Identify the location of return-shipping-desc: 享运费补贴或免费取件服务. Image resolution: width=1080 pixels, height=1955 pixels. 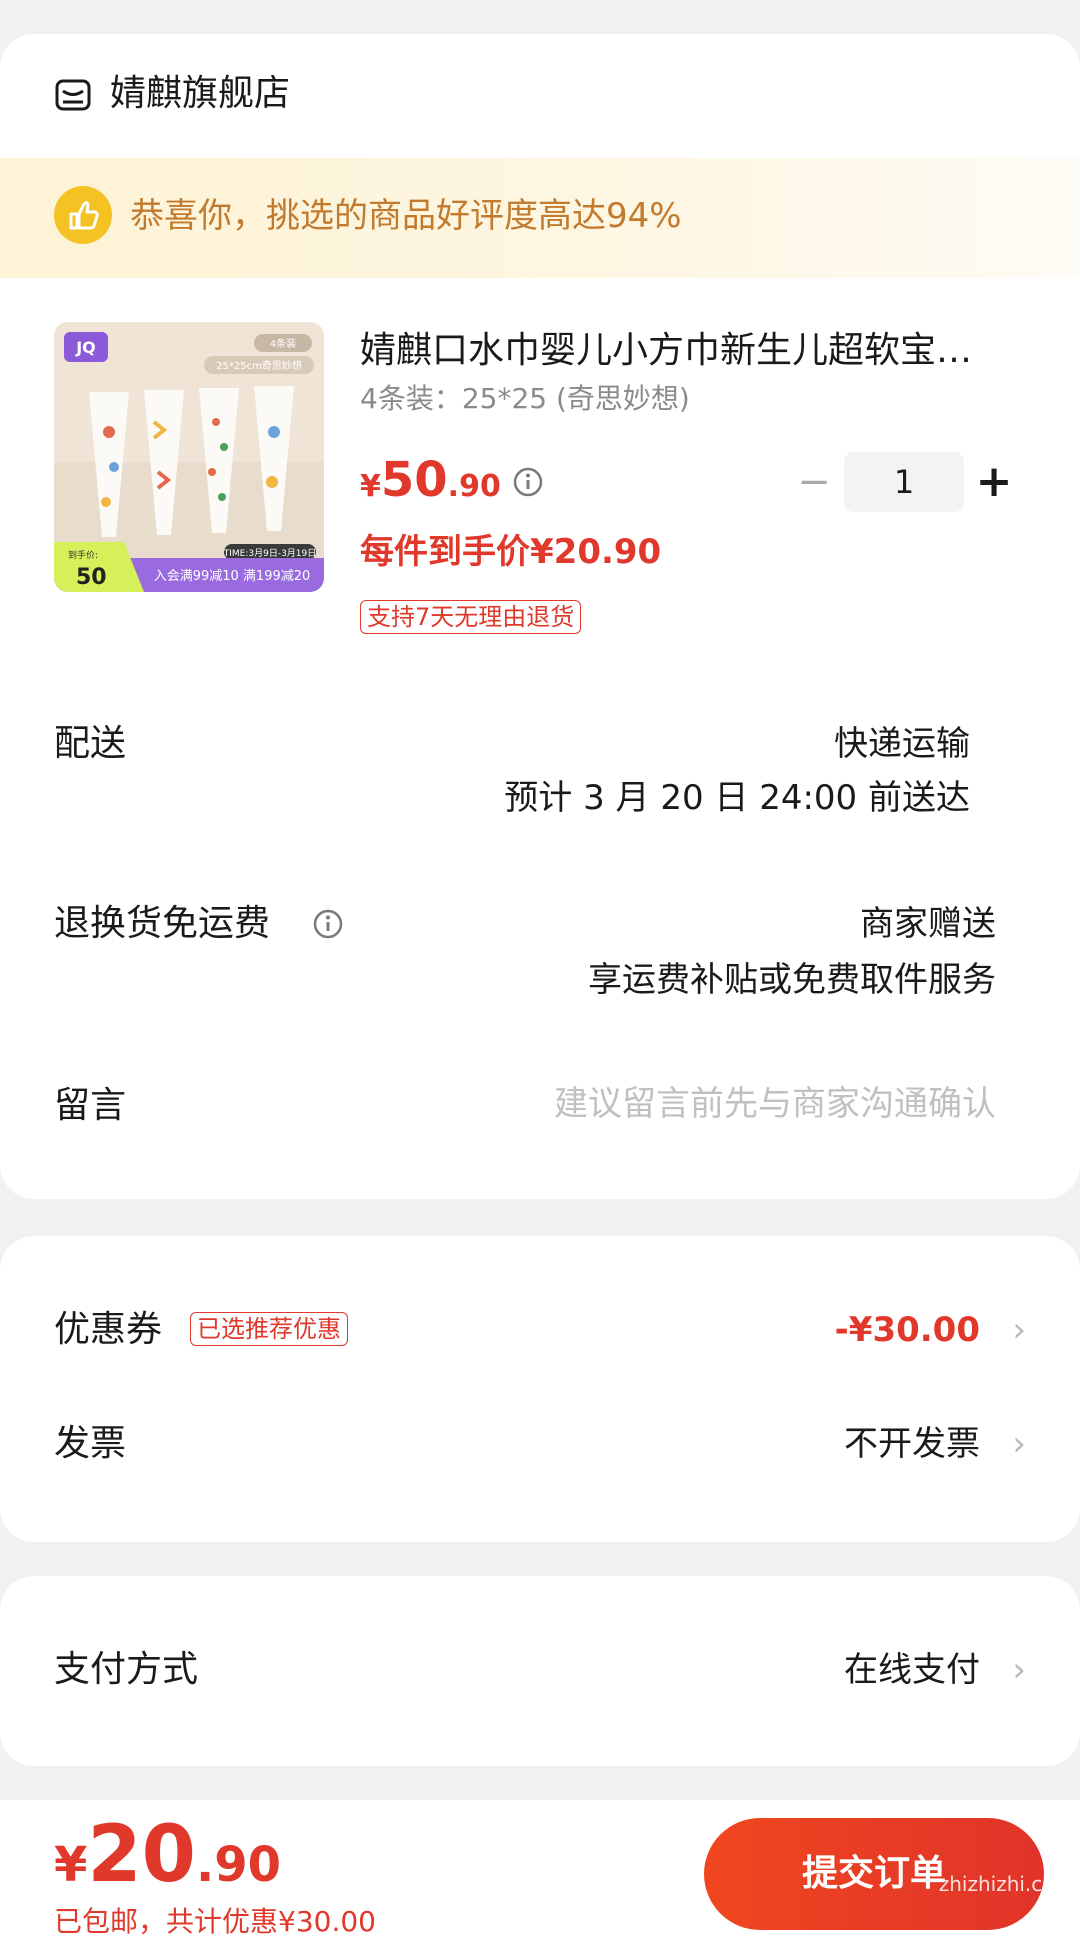
(792, 980).